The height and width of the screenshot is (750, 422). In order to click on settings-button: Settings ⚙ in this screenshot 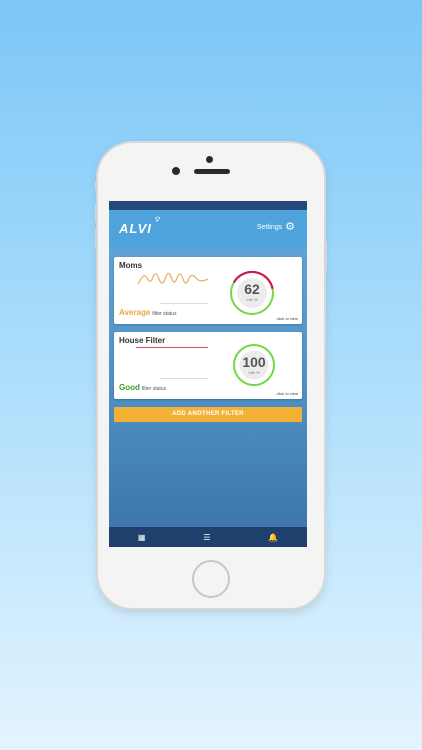, I will do `click(275, 227)`.